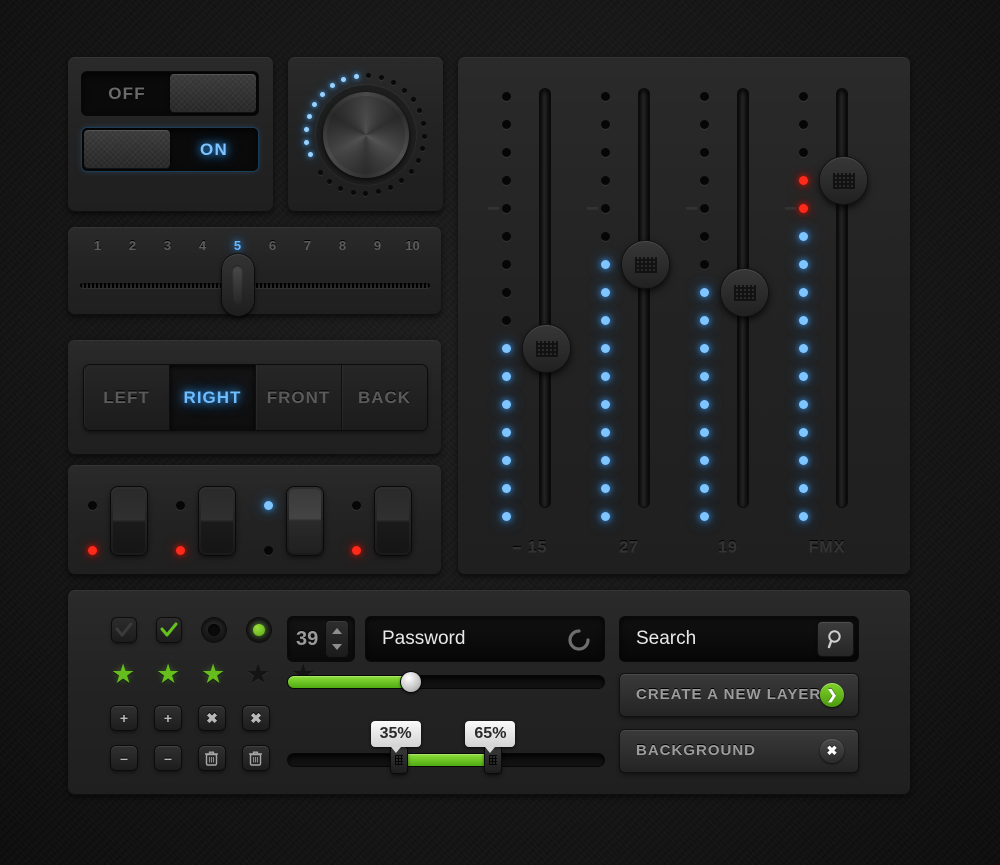  I want to click on segment-left: LEFT, so click(127, 397).